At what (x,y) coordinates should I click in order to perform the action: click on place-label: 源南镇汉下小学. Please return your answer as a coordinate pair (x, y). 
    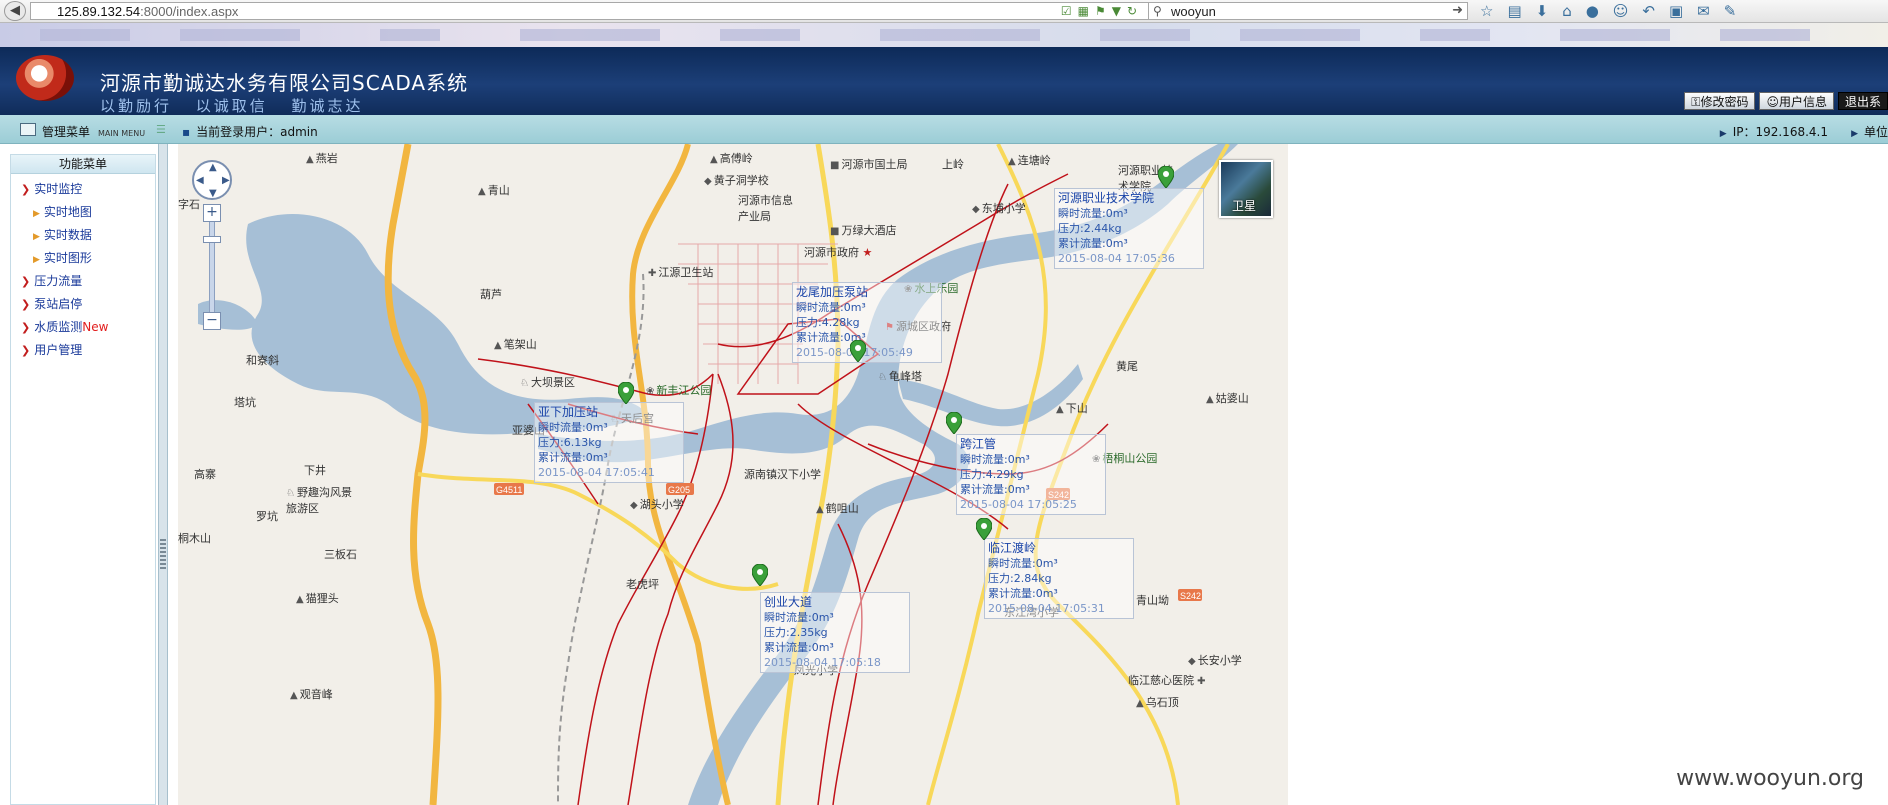
    Looking at the image, I should click on (782, 474).